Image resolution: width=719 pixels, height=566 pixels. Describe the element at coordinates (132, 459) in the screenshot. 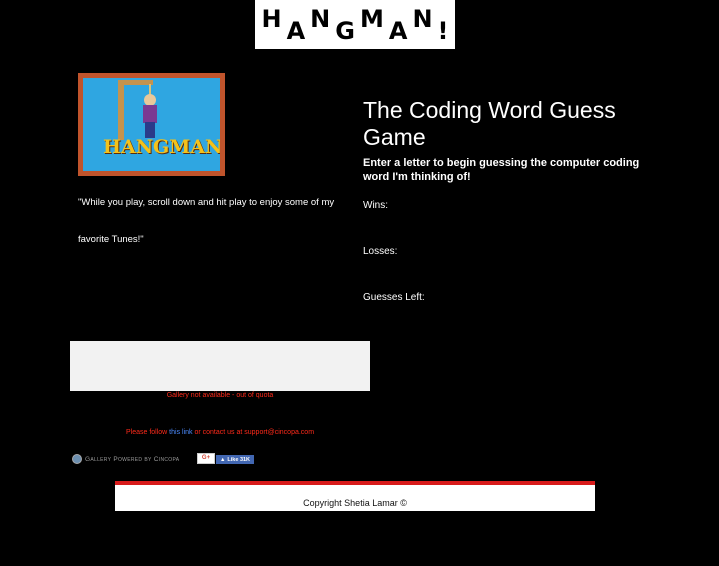

I see `powered-by-text: Gallery Powered by Cincopa` at that location.